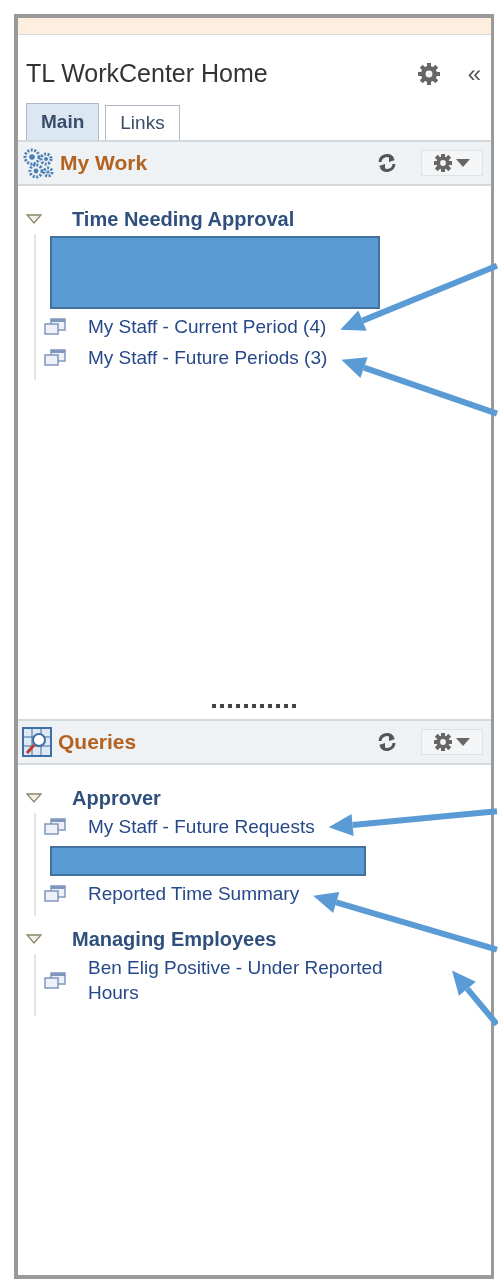  Describe the element at coordinates (104, 163) in the screenshot. I see `pagelet-title: My Work` at that location.